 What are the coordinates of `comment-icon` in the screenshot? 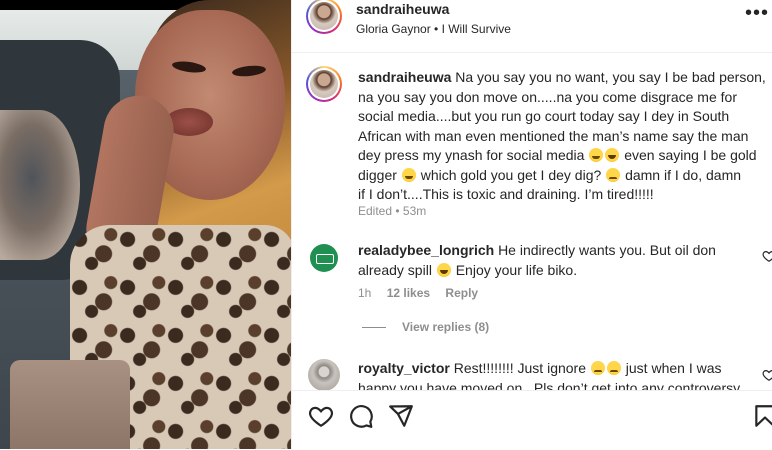 It's located at (361, 416).